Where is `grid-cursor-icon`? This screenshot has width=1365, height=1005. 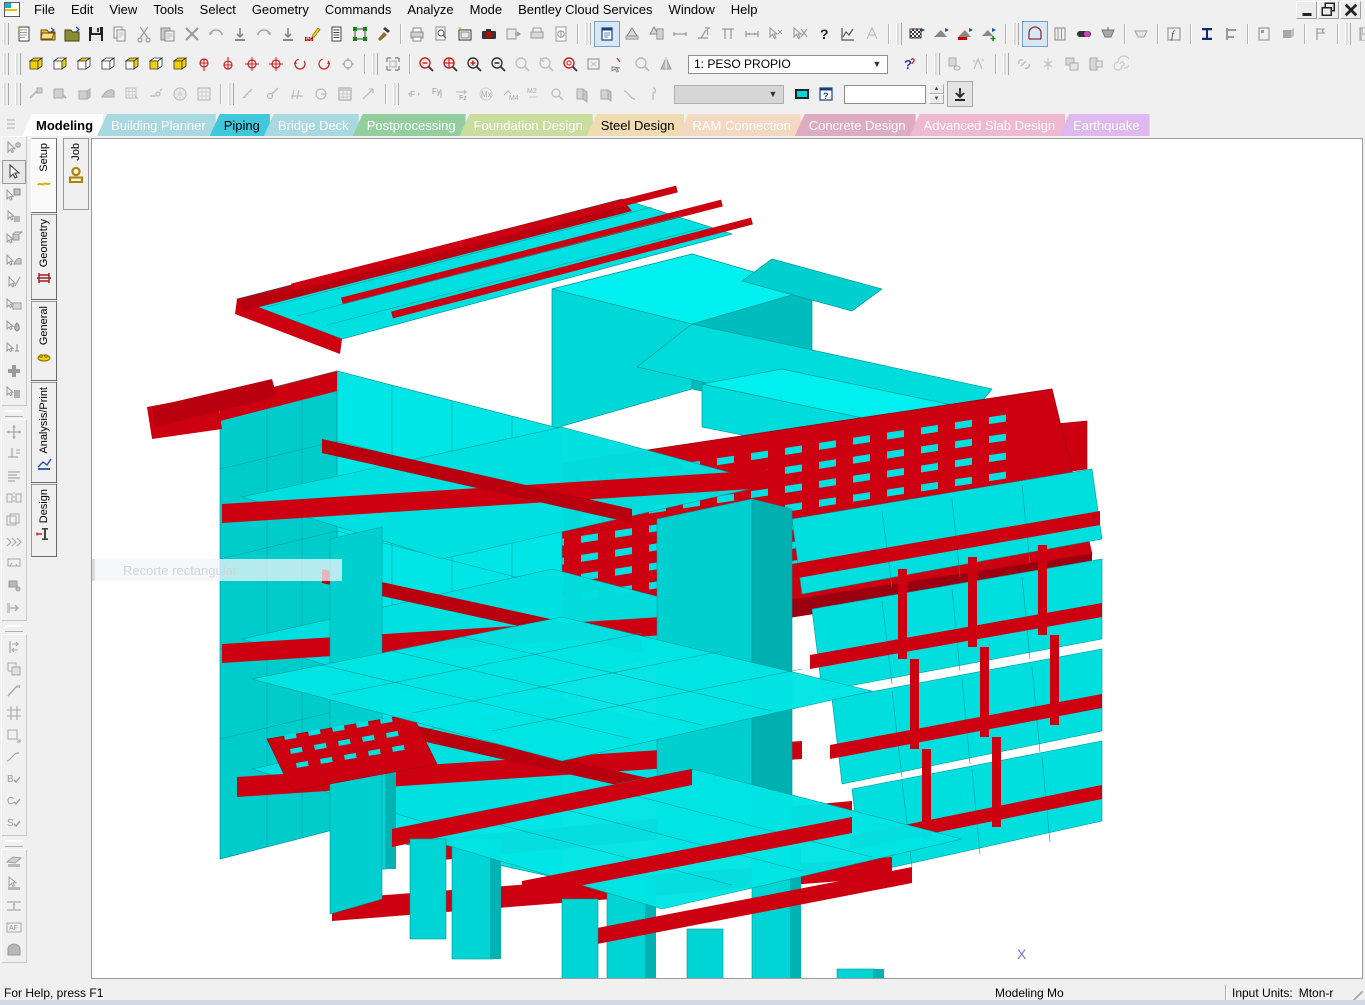 grid-cursor-icon is located at coordinates (132, 94).